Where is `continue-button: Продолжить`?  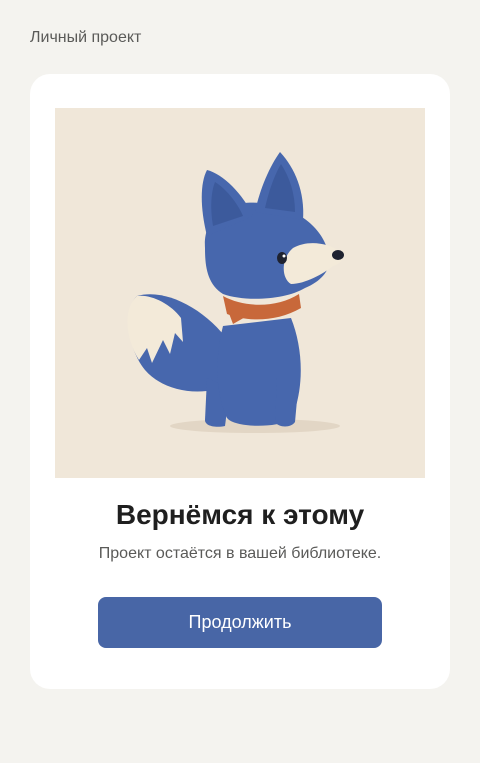
continue-button: Продолжить is located at coordinates (240, 622).